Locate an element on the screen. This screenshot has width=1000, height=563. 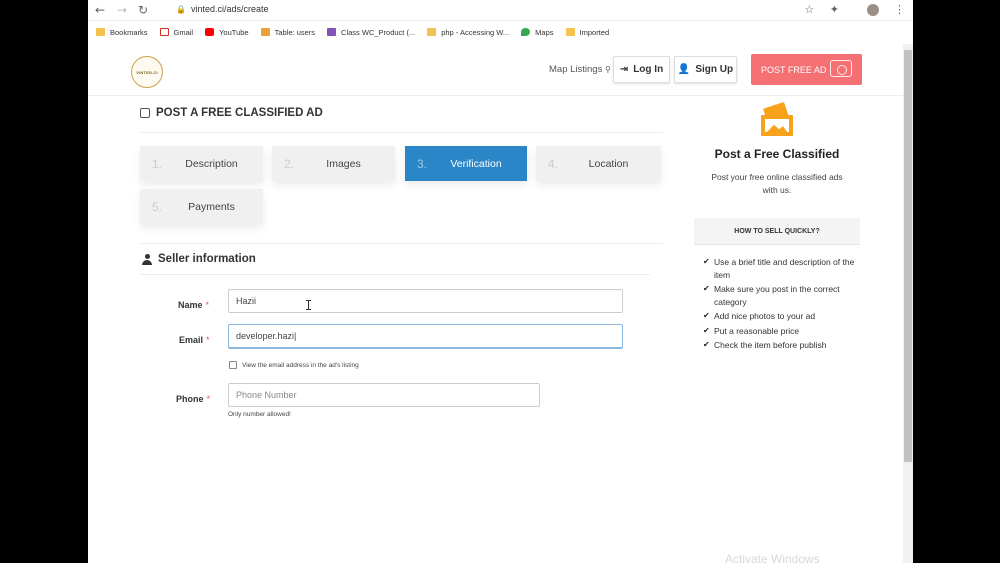
step-images: 2. Images is located at coordinates (333, 163).